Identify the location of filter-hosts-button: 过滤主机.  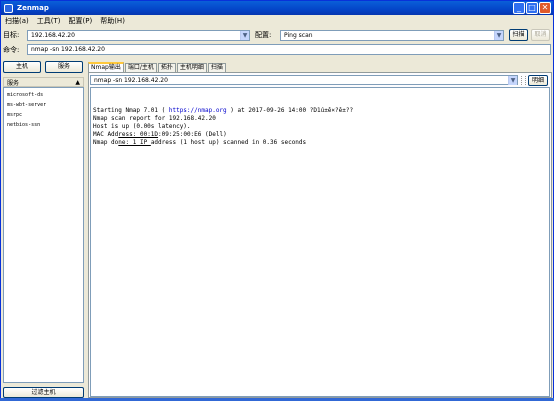
(43, 392).